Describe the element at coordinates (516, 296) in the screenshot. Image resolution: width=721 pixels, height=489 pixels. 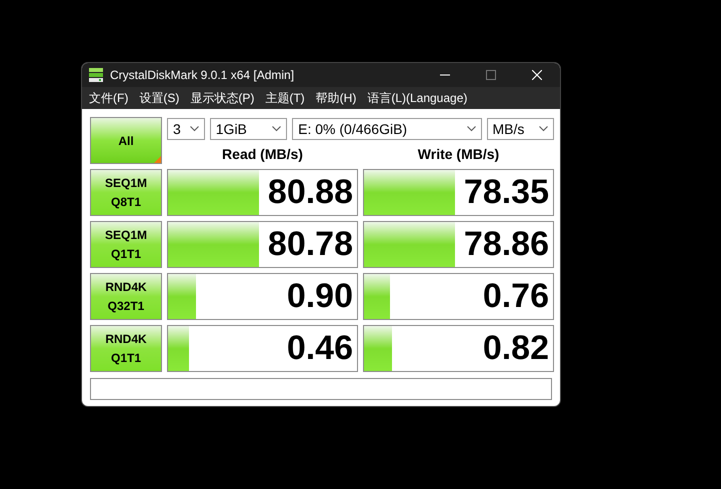
I see `result-value: 0.76` at that location.